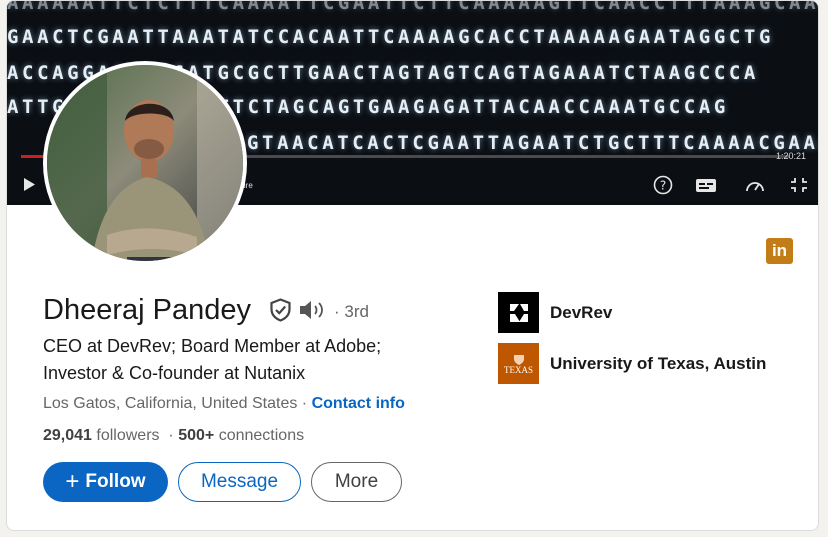 Image resolution: width=828 pixels, height=537 pixels. I want to click on followers-count: 29,041, so click(67, 435).